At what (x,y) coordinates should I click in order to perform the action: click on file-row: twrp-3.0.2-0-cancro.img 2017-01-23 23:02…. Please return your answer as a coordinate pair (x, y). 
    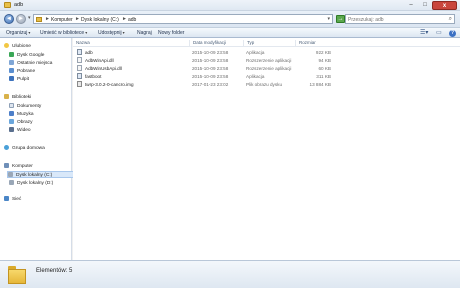
    Looking at the image, I should click on (228, 85).